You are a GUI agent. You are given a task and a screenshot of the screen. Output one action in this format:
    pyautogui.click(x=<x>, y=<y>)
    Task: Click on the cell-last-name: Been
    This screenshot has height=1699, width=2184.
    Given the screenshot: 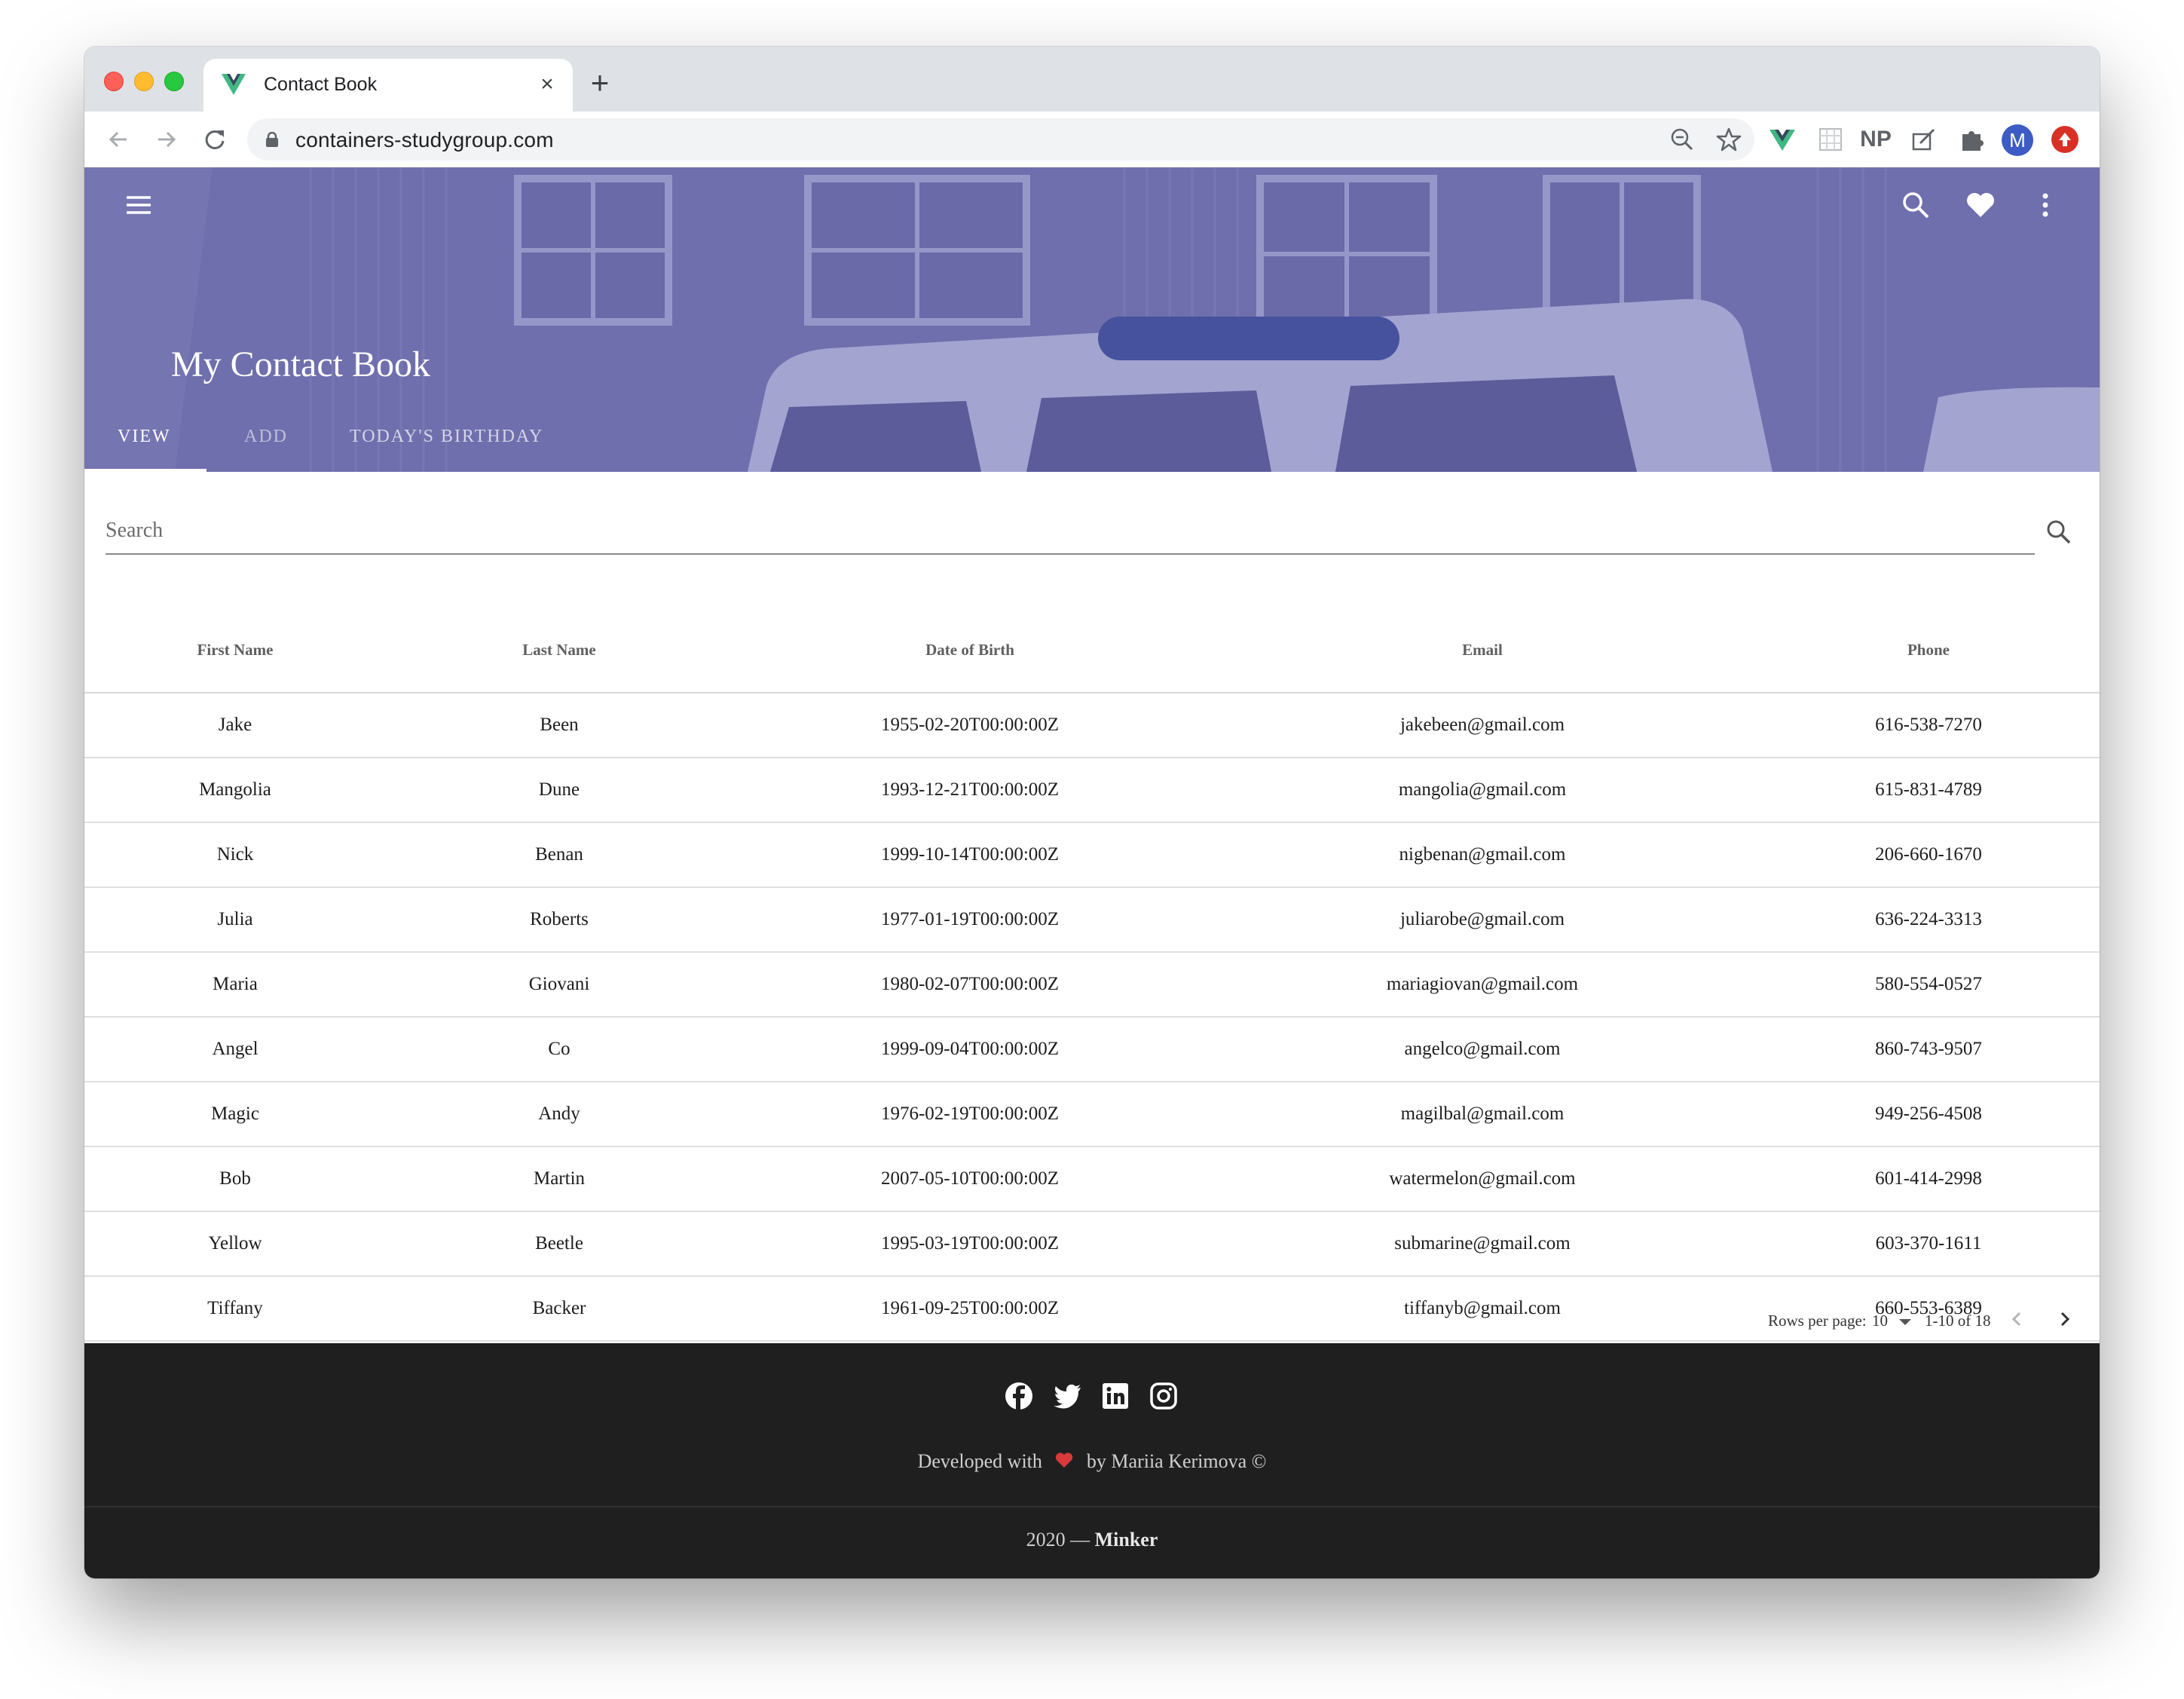 What is the action you would take?
    pyautogui.click(x=559, y=725)
    